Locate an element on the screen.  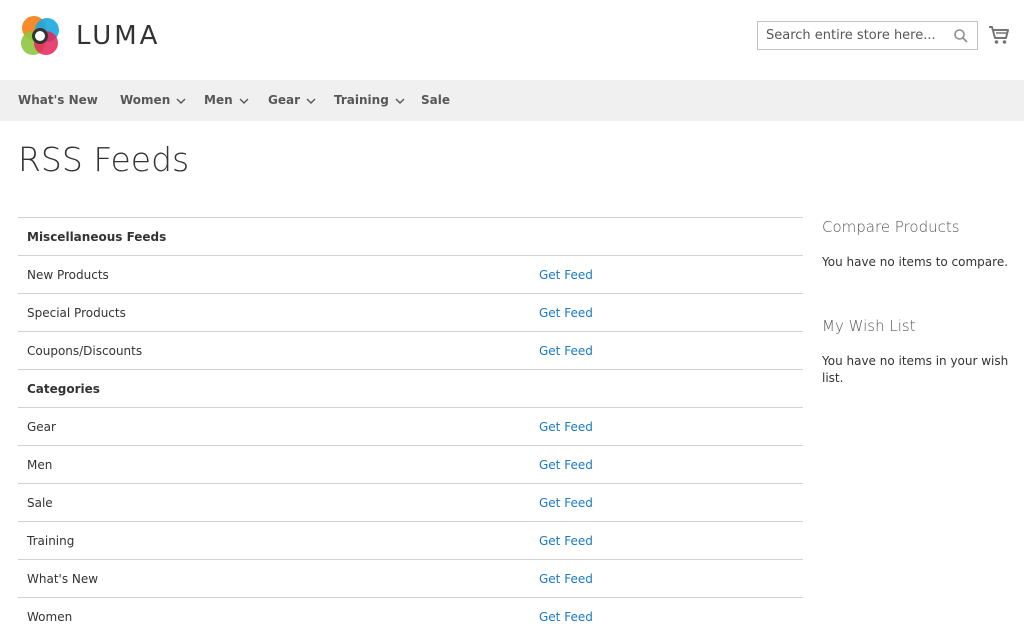
feed-name: Sale is located at coordinates (40, 502).